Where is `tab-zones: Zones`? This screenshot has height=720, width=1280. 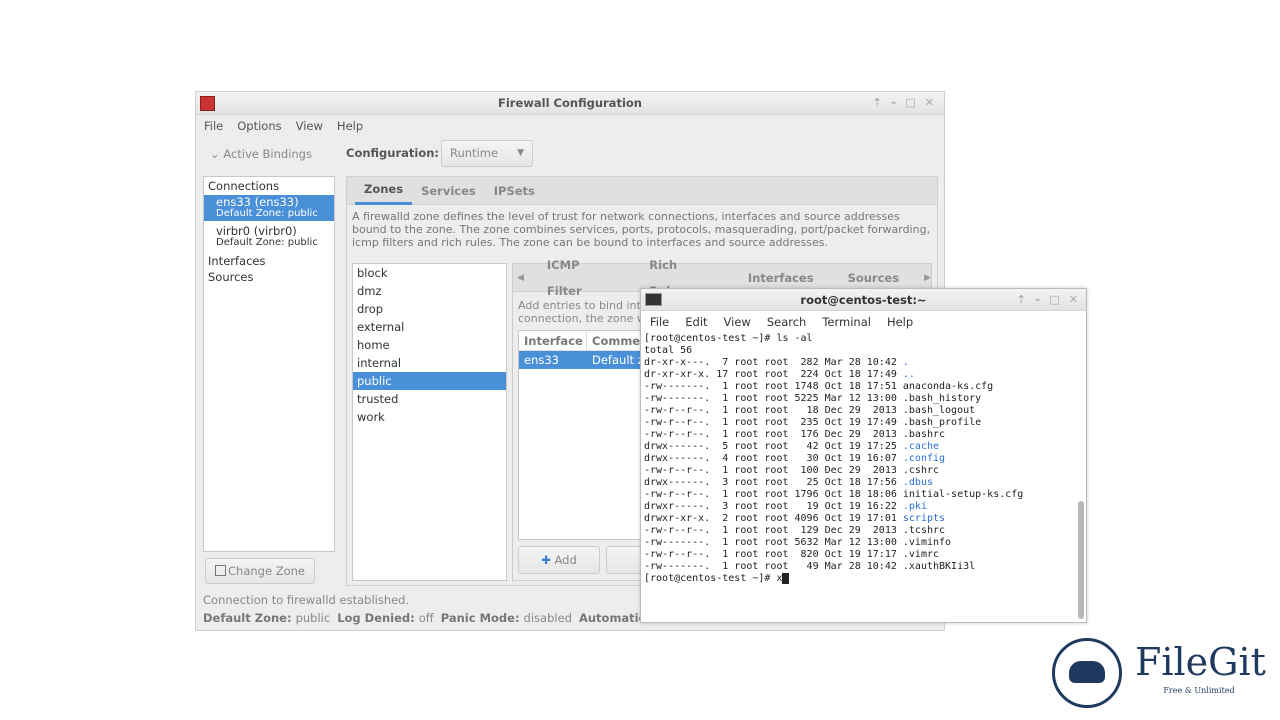
tab-zones: Zones is located at coordinates (384, 190).